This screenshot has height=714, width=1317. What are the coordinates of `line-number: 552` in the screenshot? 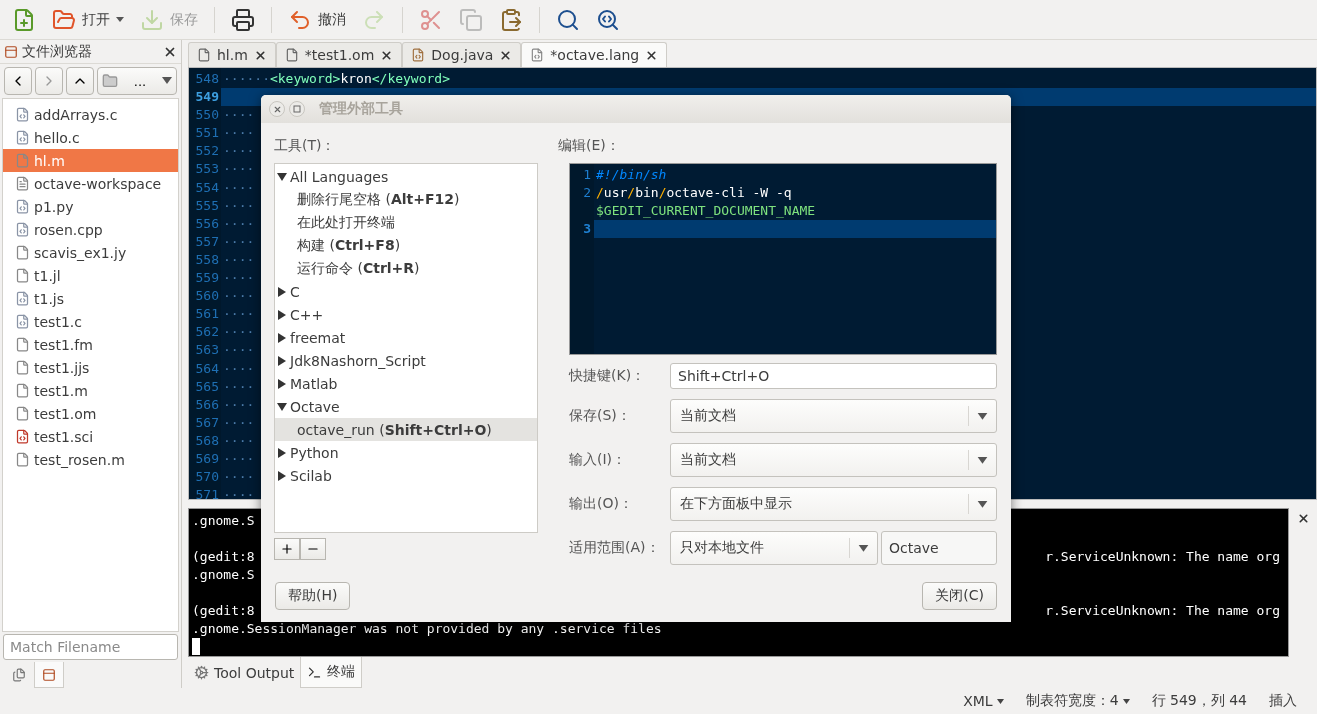 It's located at (207, 151).